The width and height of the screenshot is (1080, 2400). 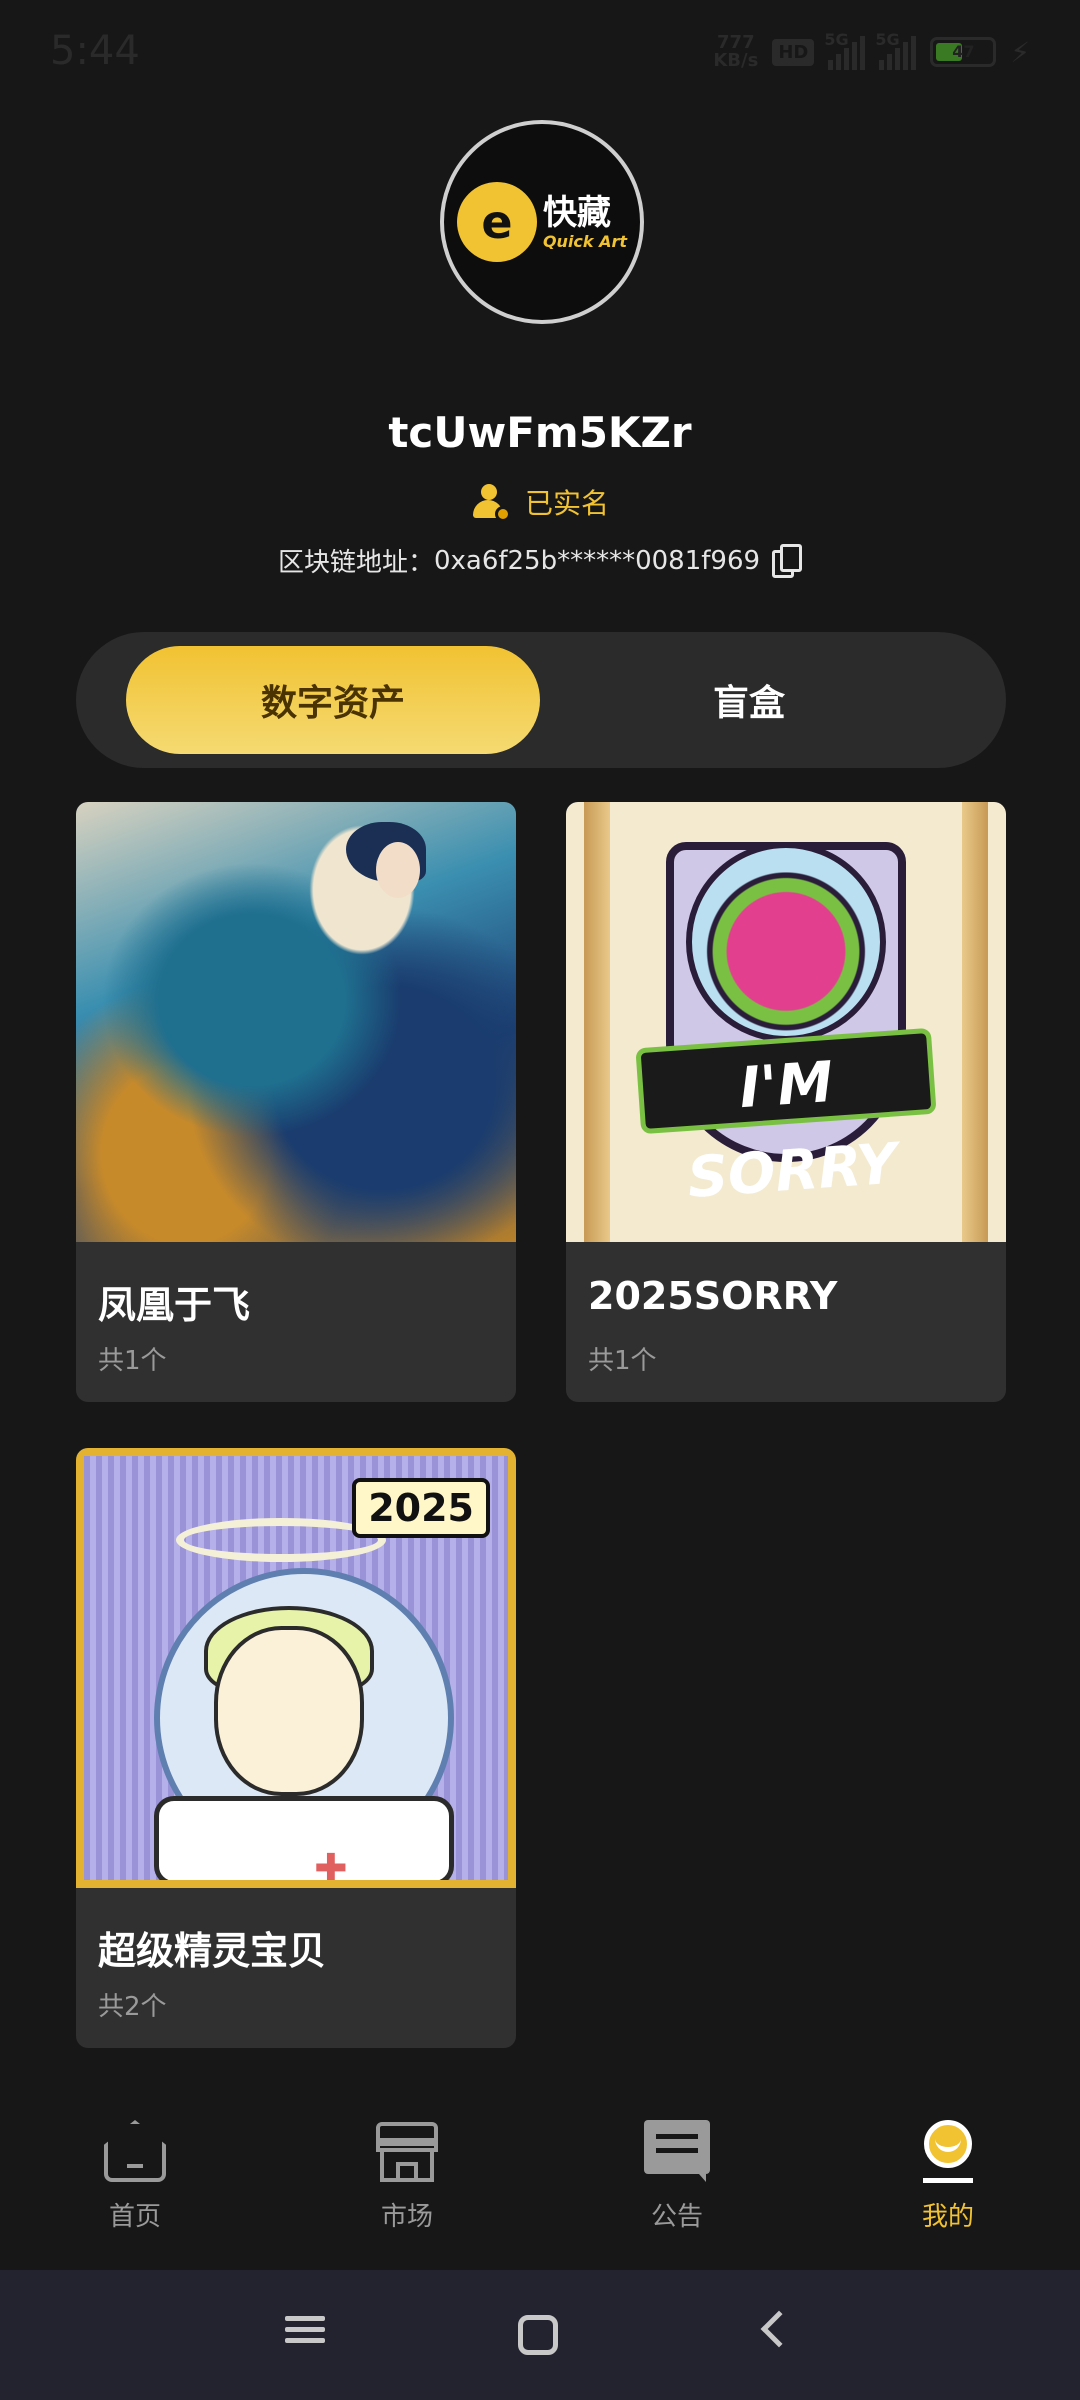 What do you see at coordinates (540, 55) in the screenshot?
I see `status-bar: 5:44 777 KB/s HD 5G 5G 47 ⚡` at bounding box center [540, 55].